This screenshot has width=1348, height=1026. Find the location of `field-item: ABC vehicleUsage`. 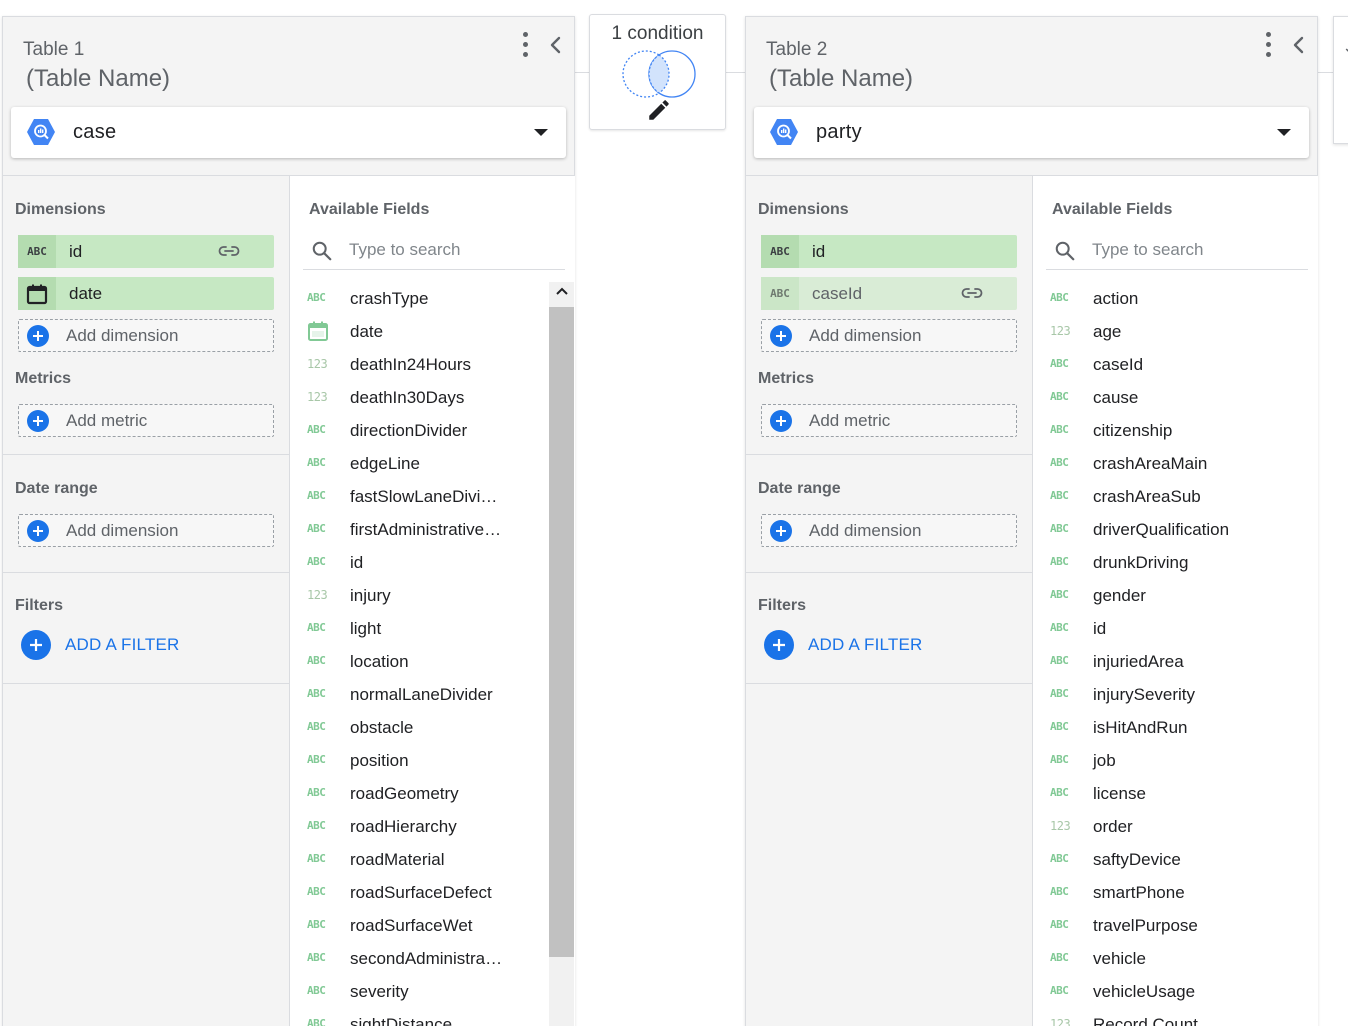

field-item: ABC vehicleUsage is located at coordinates (1162, 991).